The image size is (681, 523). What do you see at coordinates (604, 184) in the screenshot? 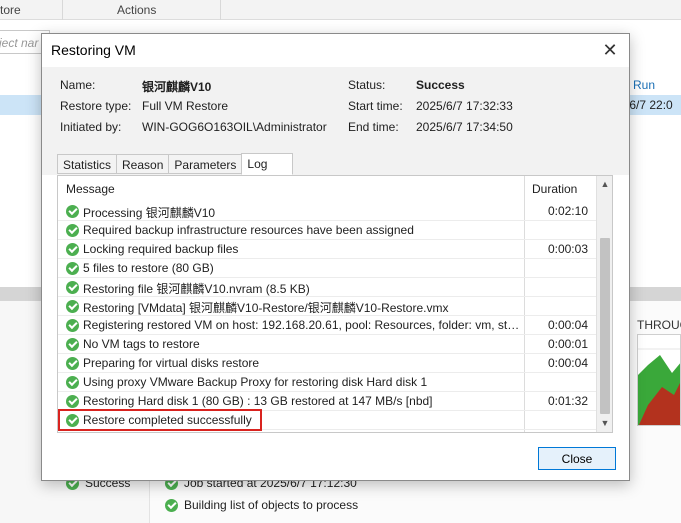
I see `scroll-up-icon: ▲` at bounding box center [604, 184].